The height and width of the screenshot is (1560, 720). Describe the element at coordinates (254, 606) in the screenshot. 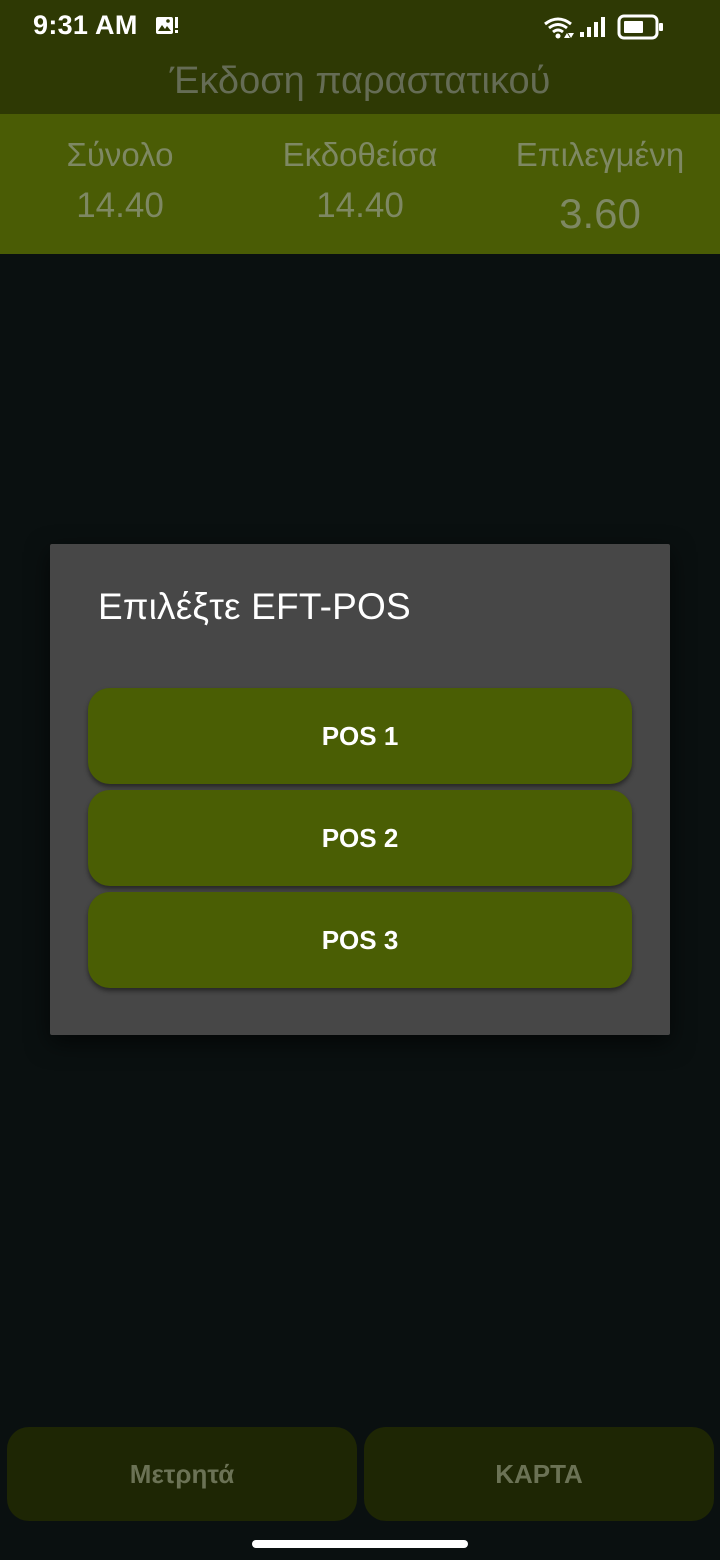

I see `dialog-title: Επιλέξτε EFT-POS` at that location.